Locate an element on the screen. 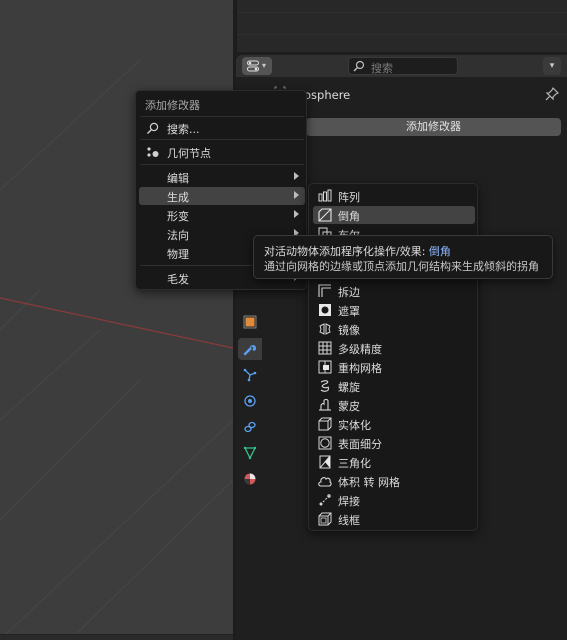 This screenshot has width=567, height=640. properties-search-input: 搜索 is located at coordinates (403, 66).